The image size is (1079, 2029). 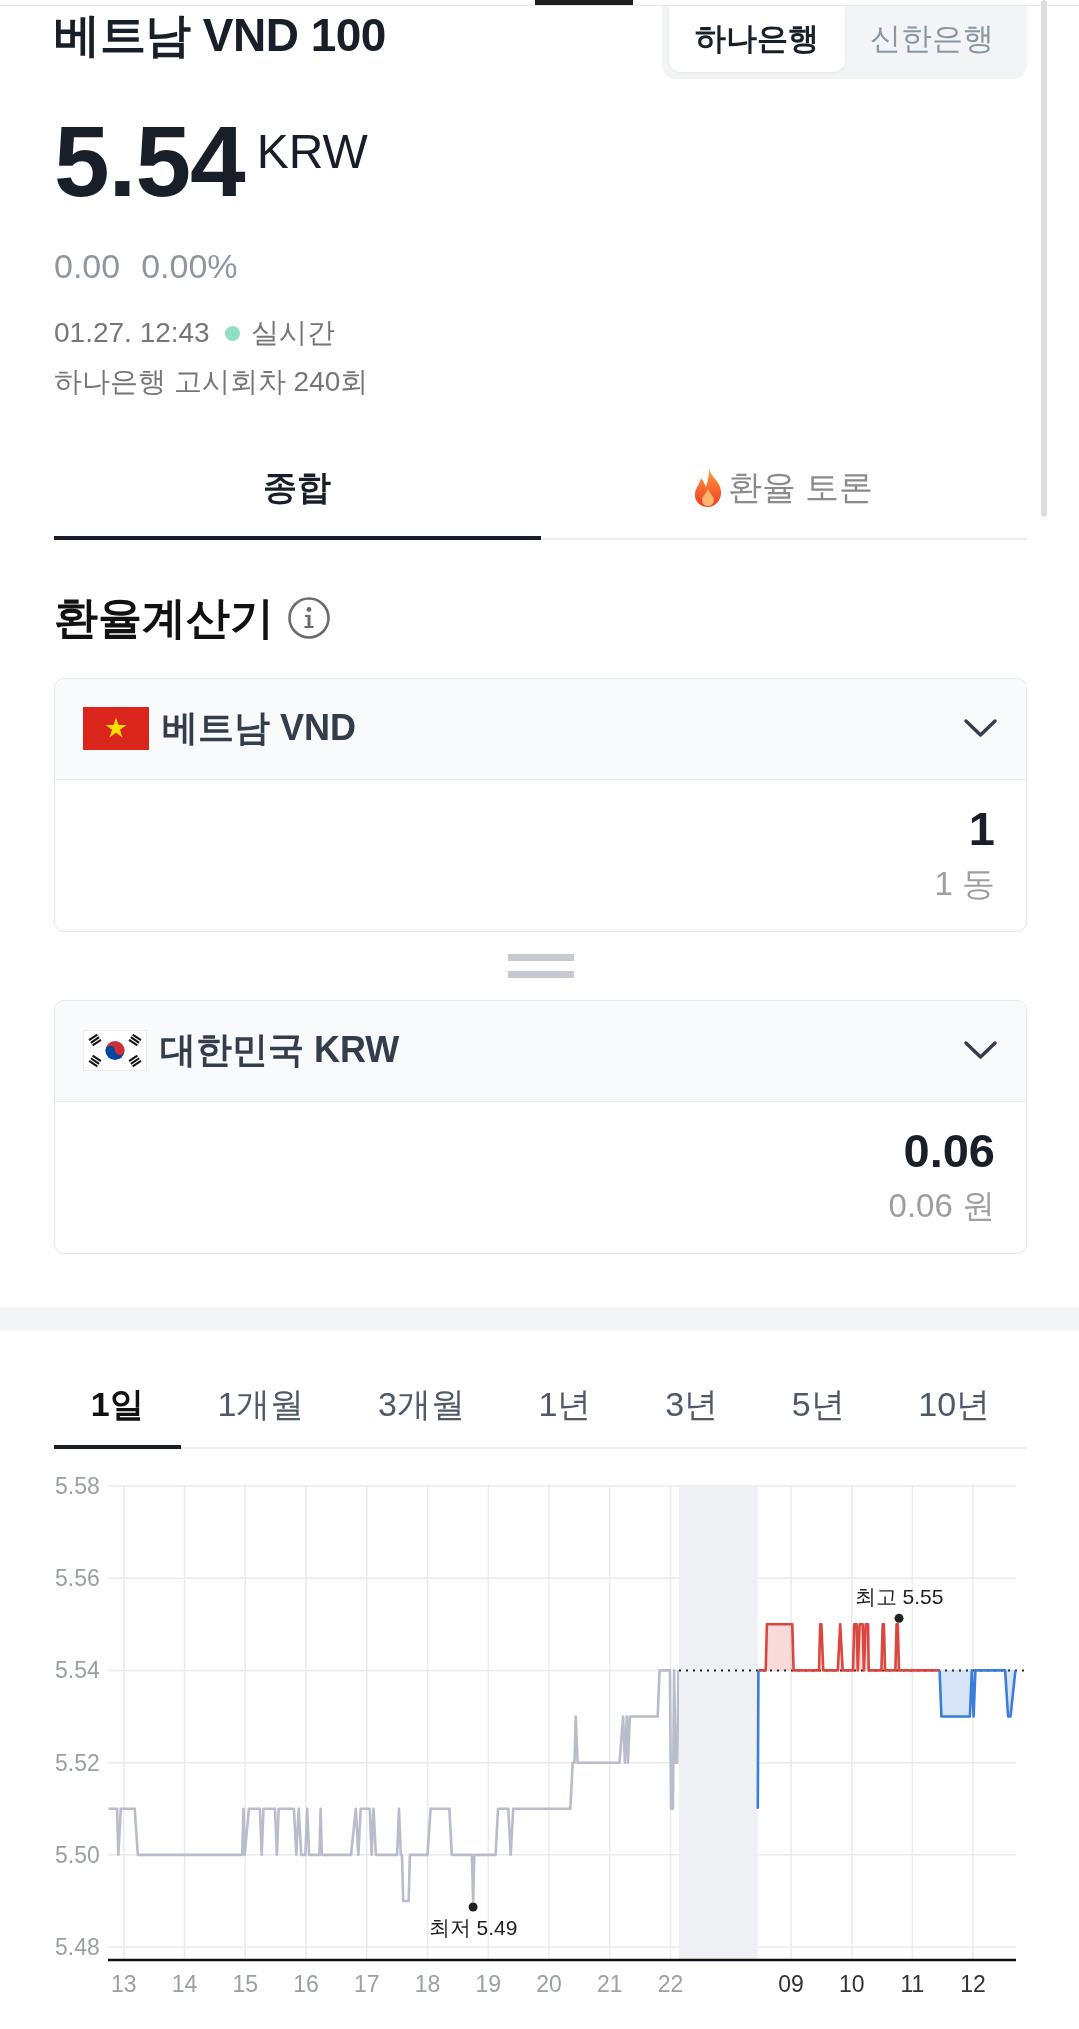 I want to click on x-axis-label: 20, so click(x=549, y=1983).